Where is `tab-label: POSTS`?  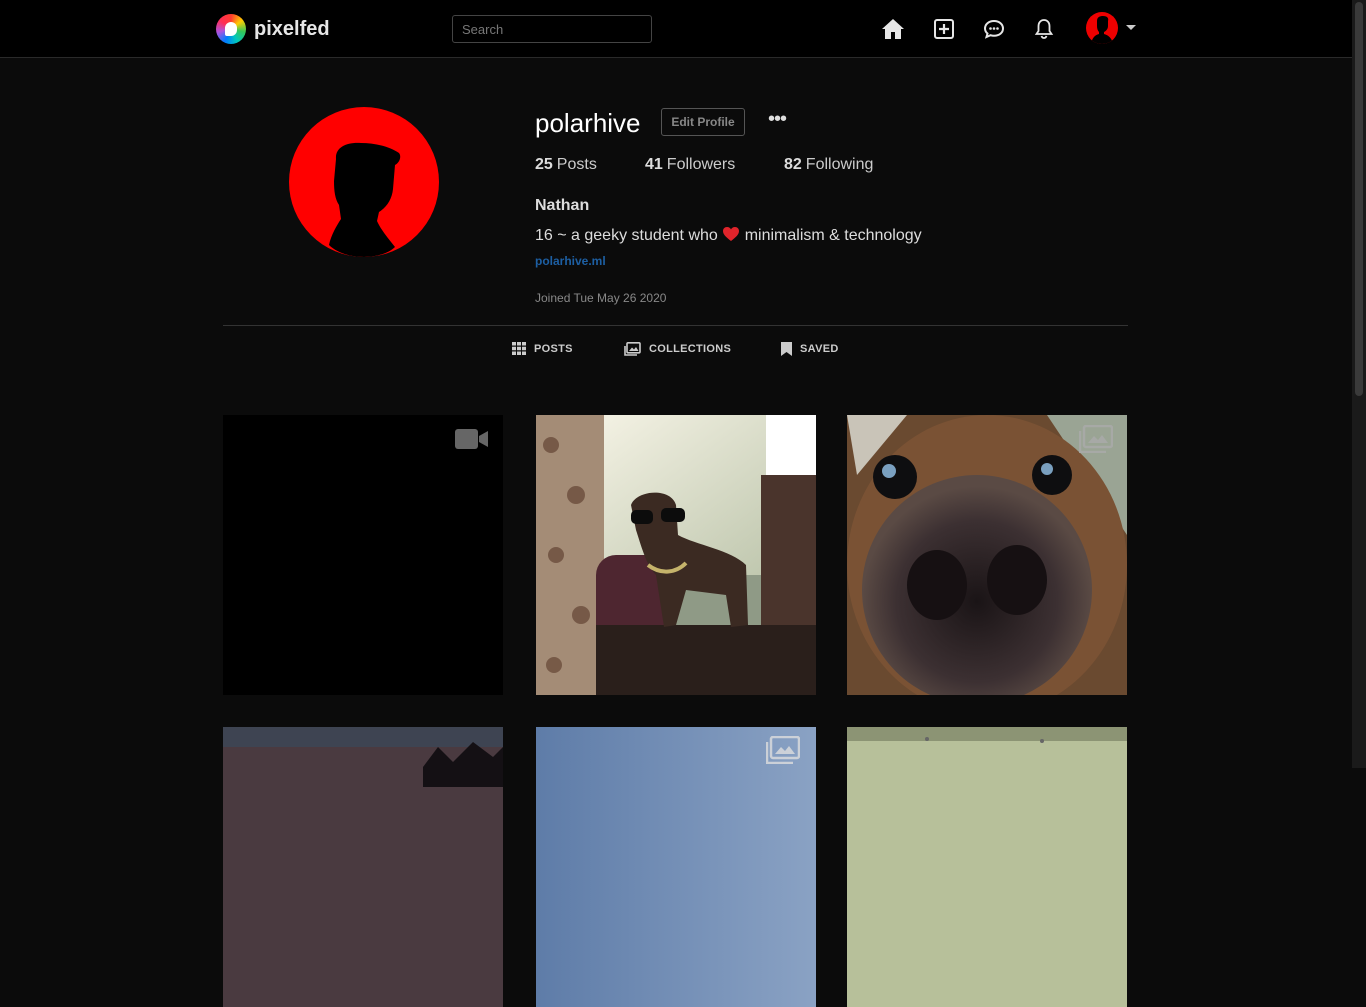
tab-label: POSTS is located at coordinates (553, 348).